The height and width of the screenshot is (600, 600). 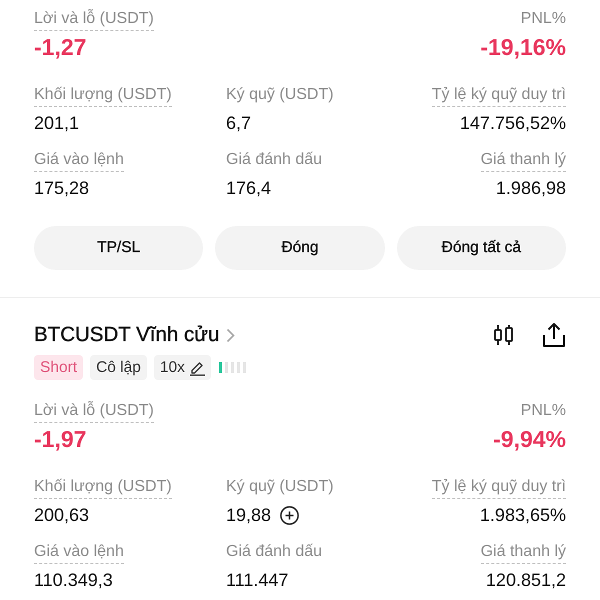 I want to click on field-value: 6,7, so click(x=239, y=123).